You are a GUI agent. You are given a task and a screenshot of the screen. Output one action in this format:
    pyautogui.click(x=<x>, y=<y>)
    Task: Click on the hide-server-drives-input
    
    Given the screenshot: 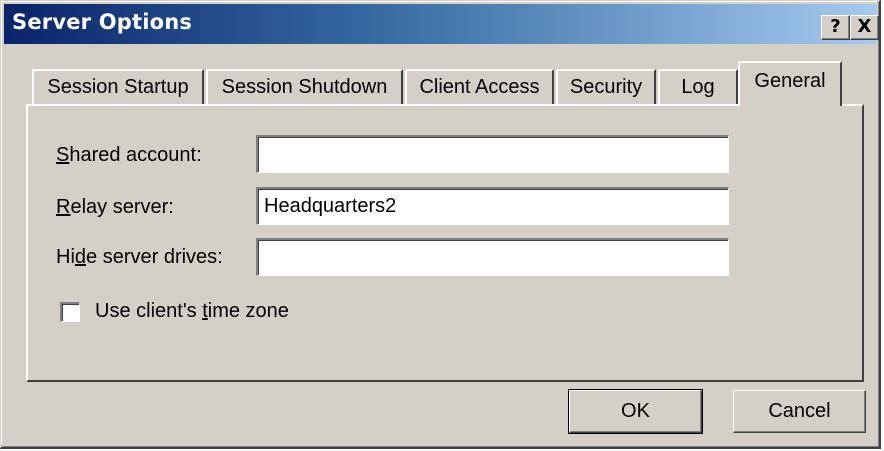 What is the action you would take?
    pyautogui.click(x=492, y=257)
    